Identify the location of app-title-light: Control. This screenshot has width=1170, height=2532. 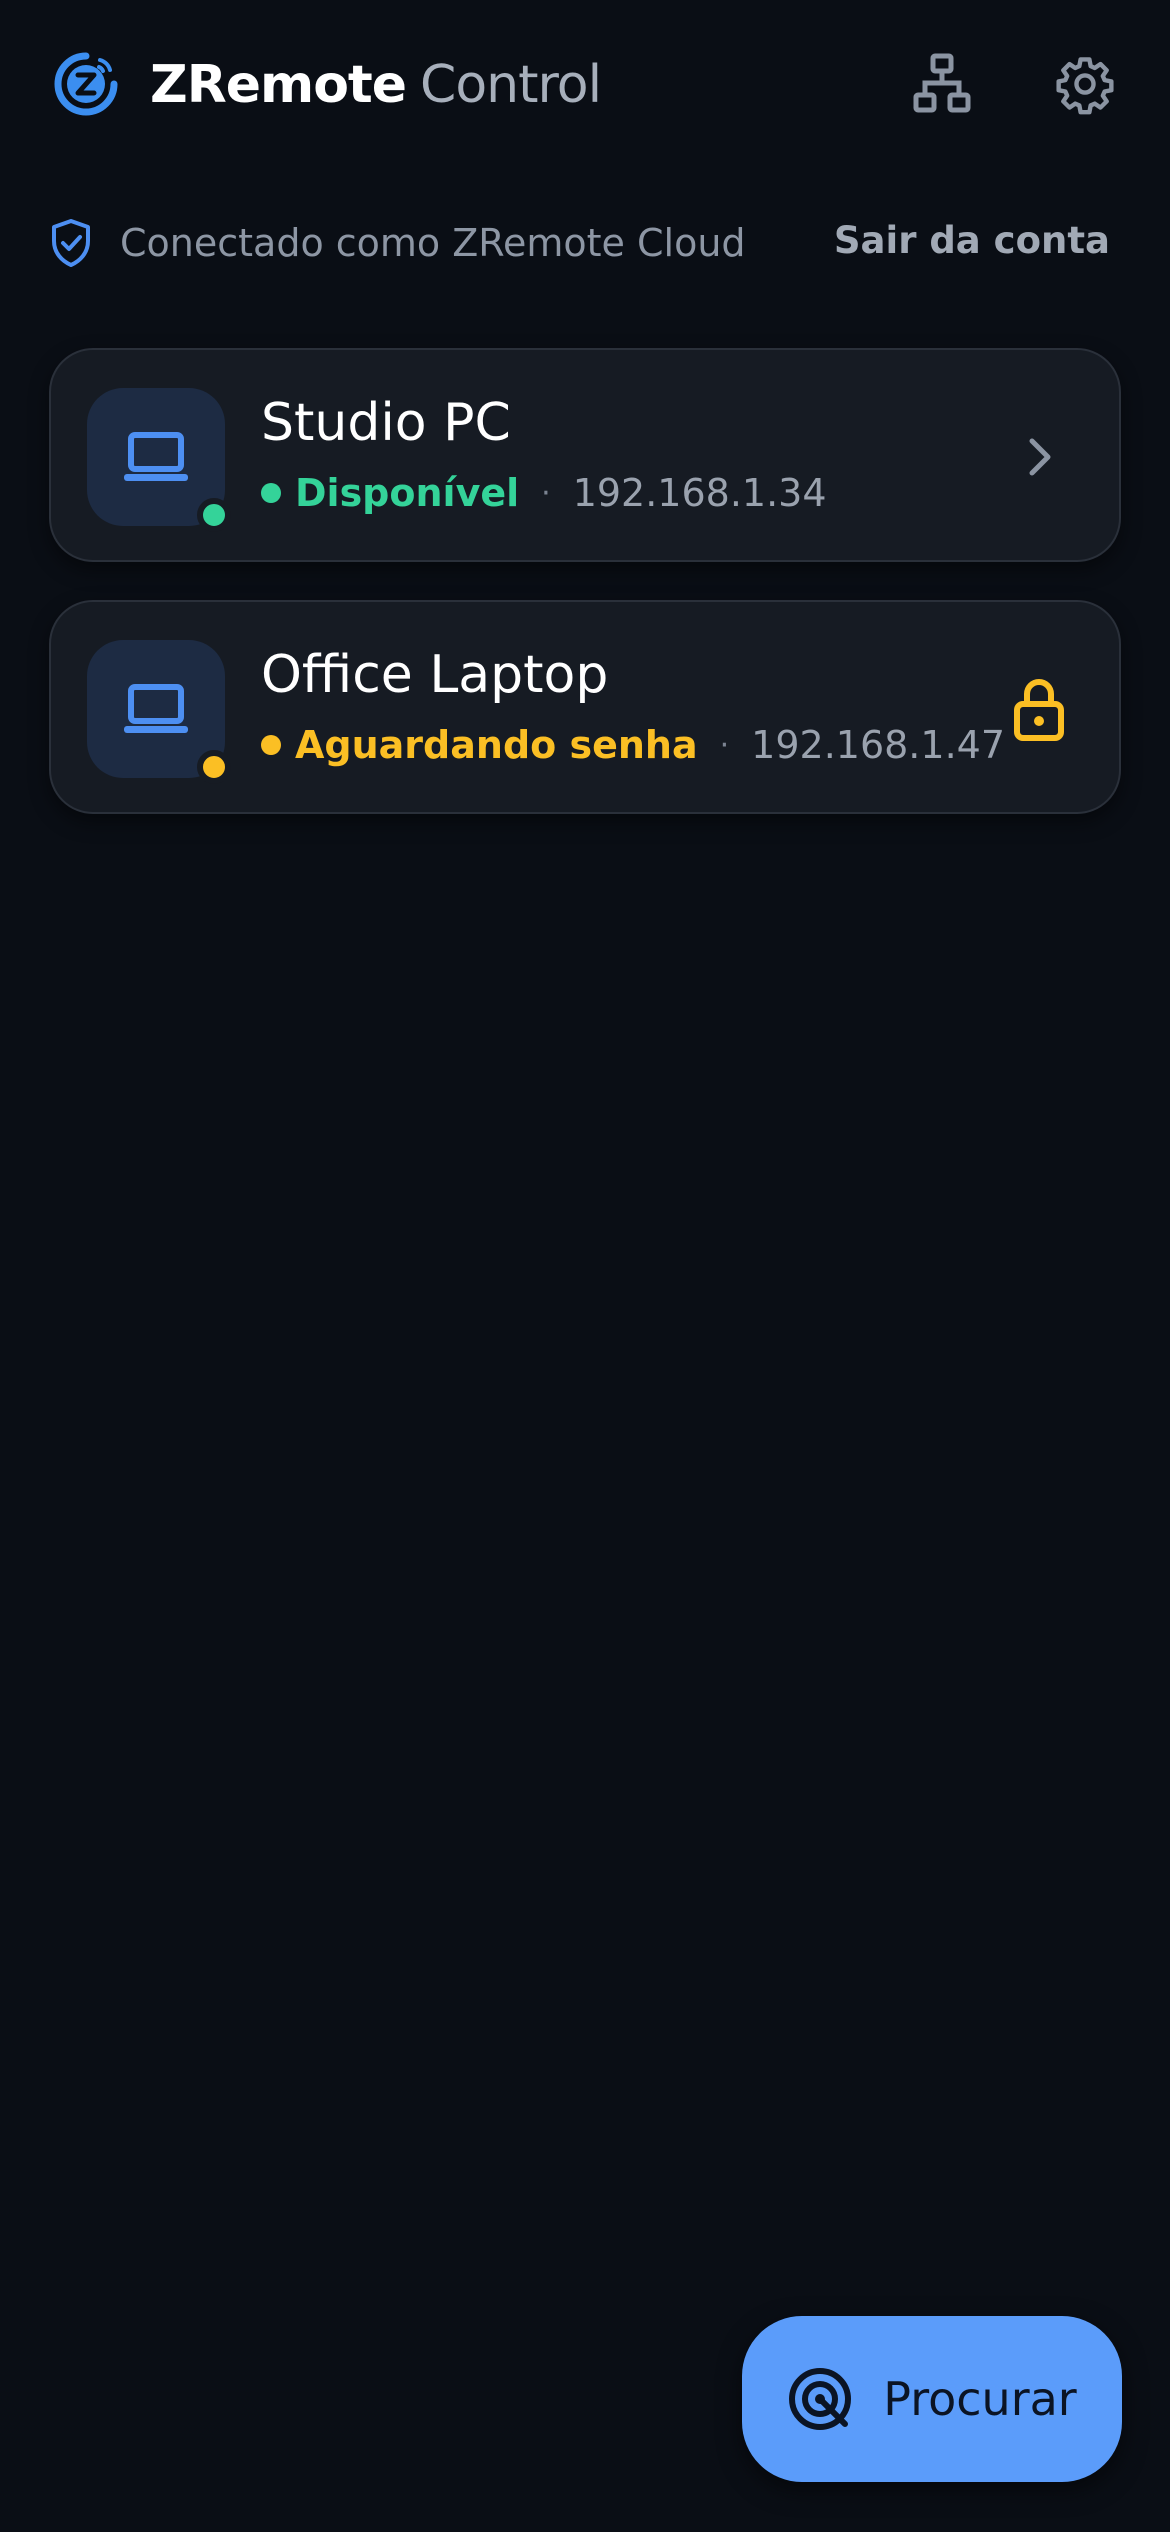
(511, 85).